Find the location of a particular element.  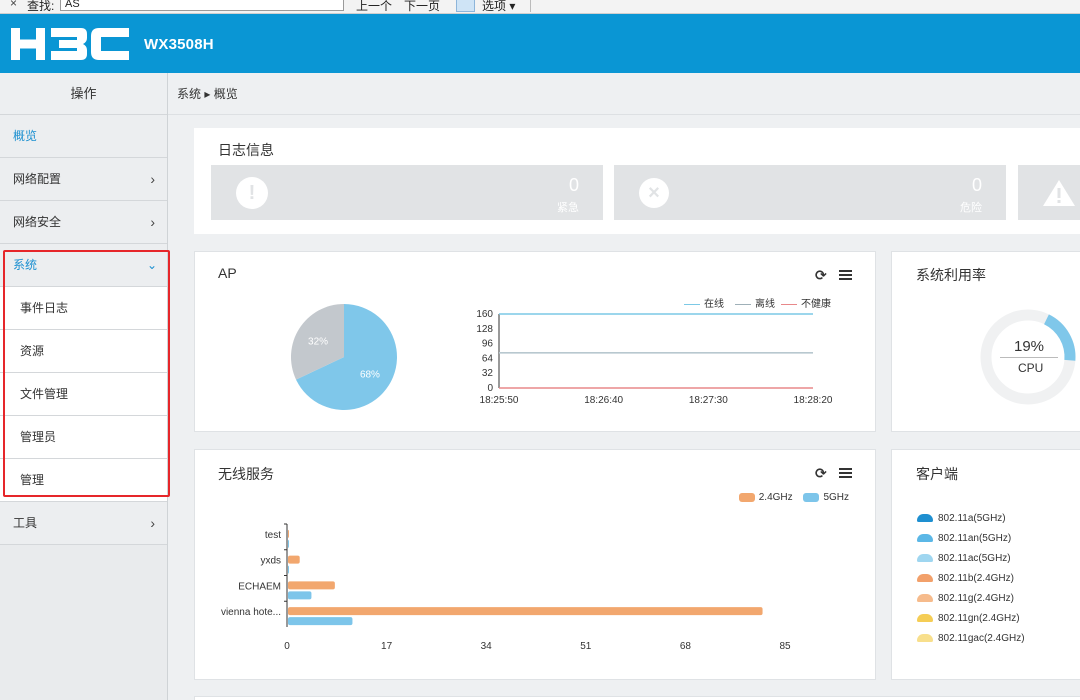

sidebar-item-label: 工具 is located at coordinates (25, 523).